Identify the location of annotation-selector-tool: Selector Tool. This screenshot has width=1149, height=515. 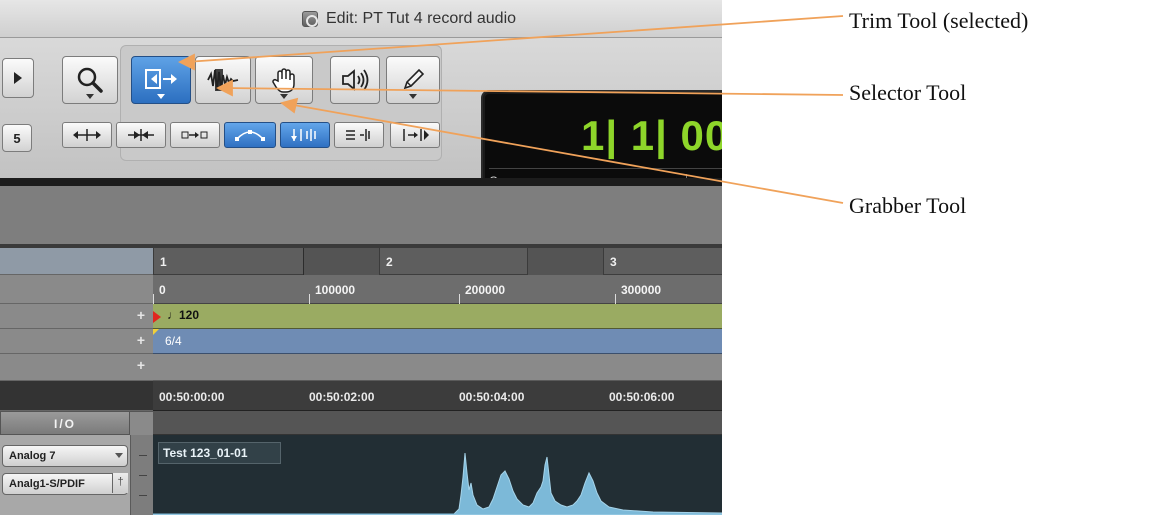
(908, 92).